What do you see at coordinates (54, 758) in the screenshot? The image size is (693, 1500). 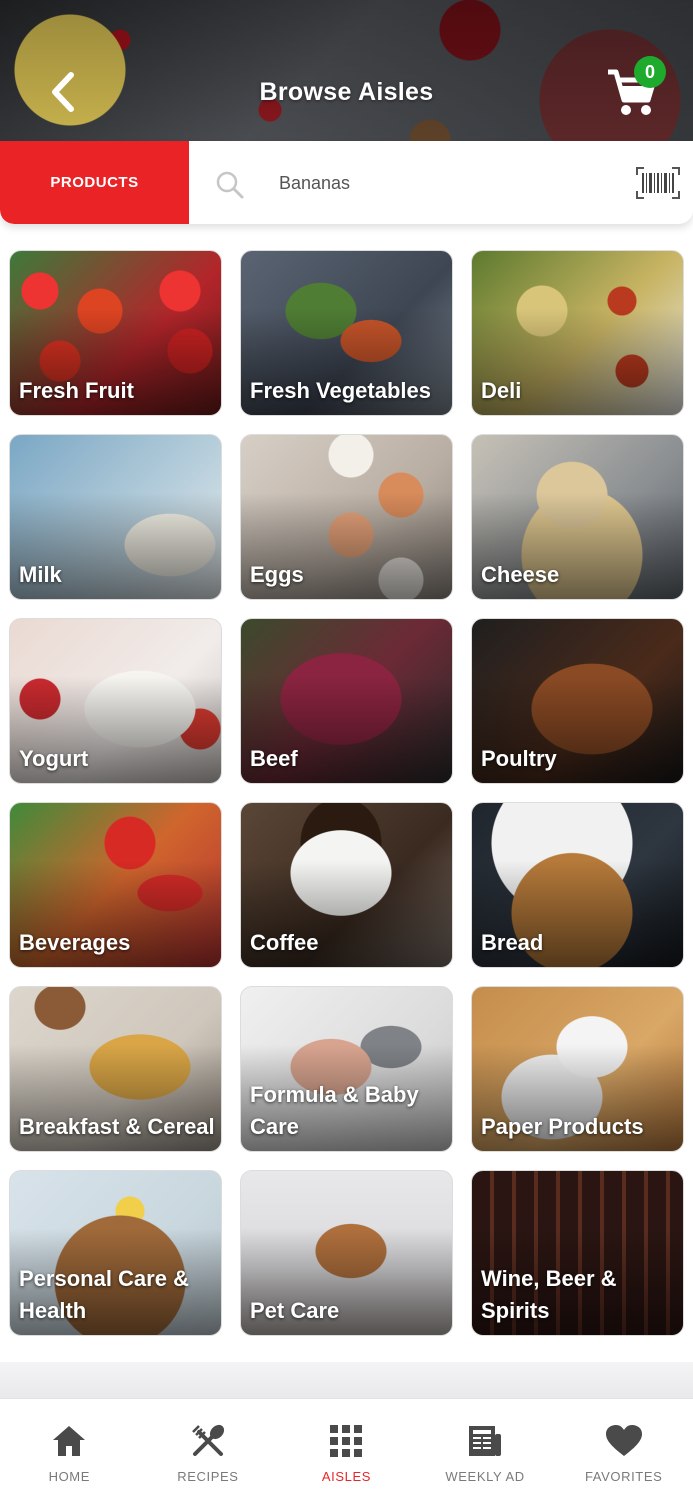 I see `aisle-label: Yogurt` at bounding box center [54, 758].